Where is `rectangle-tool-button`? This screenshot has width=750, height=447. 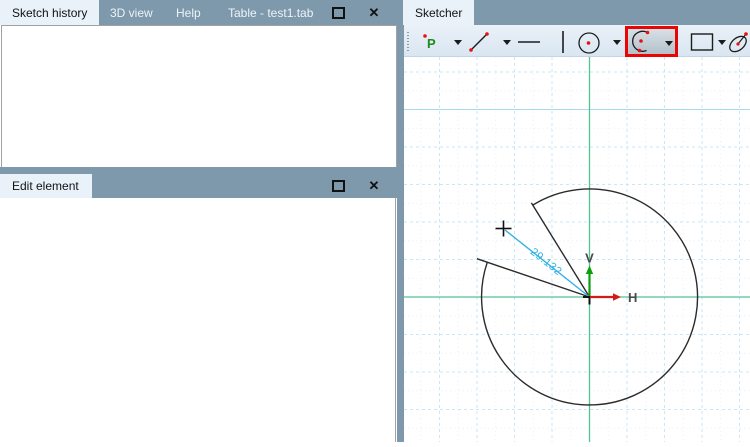
rectangle-tool-button is located at coordinates (702, 42).